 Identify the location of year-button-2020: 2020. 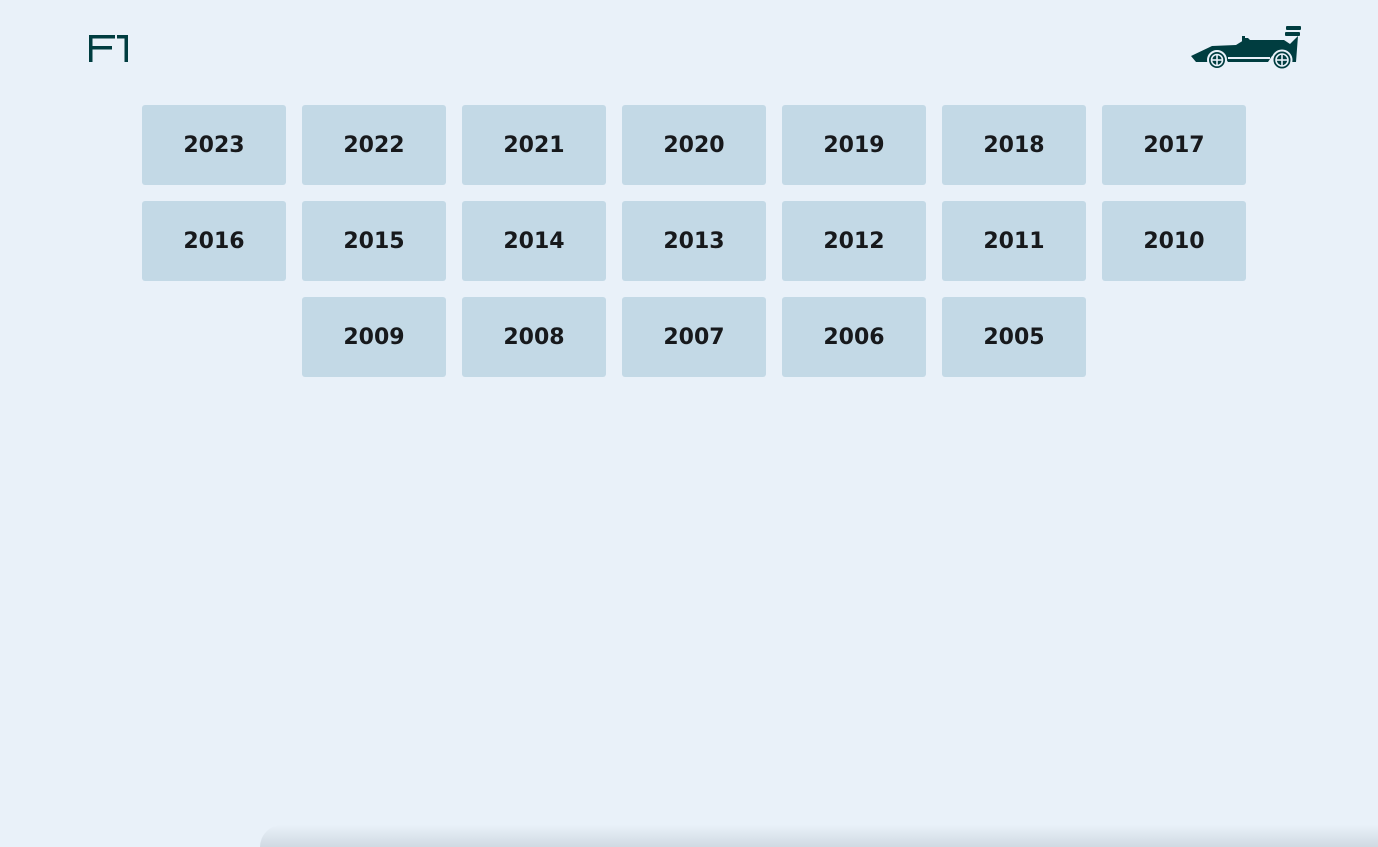
(694, 145).